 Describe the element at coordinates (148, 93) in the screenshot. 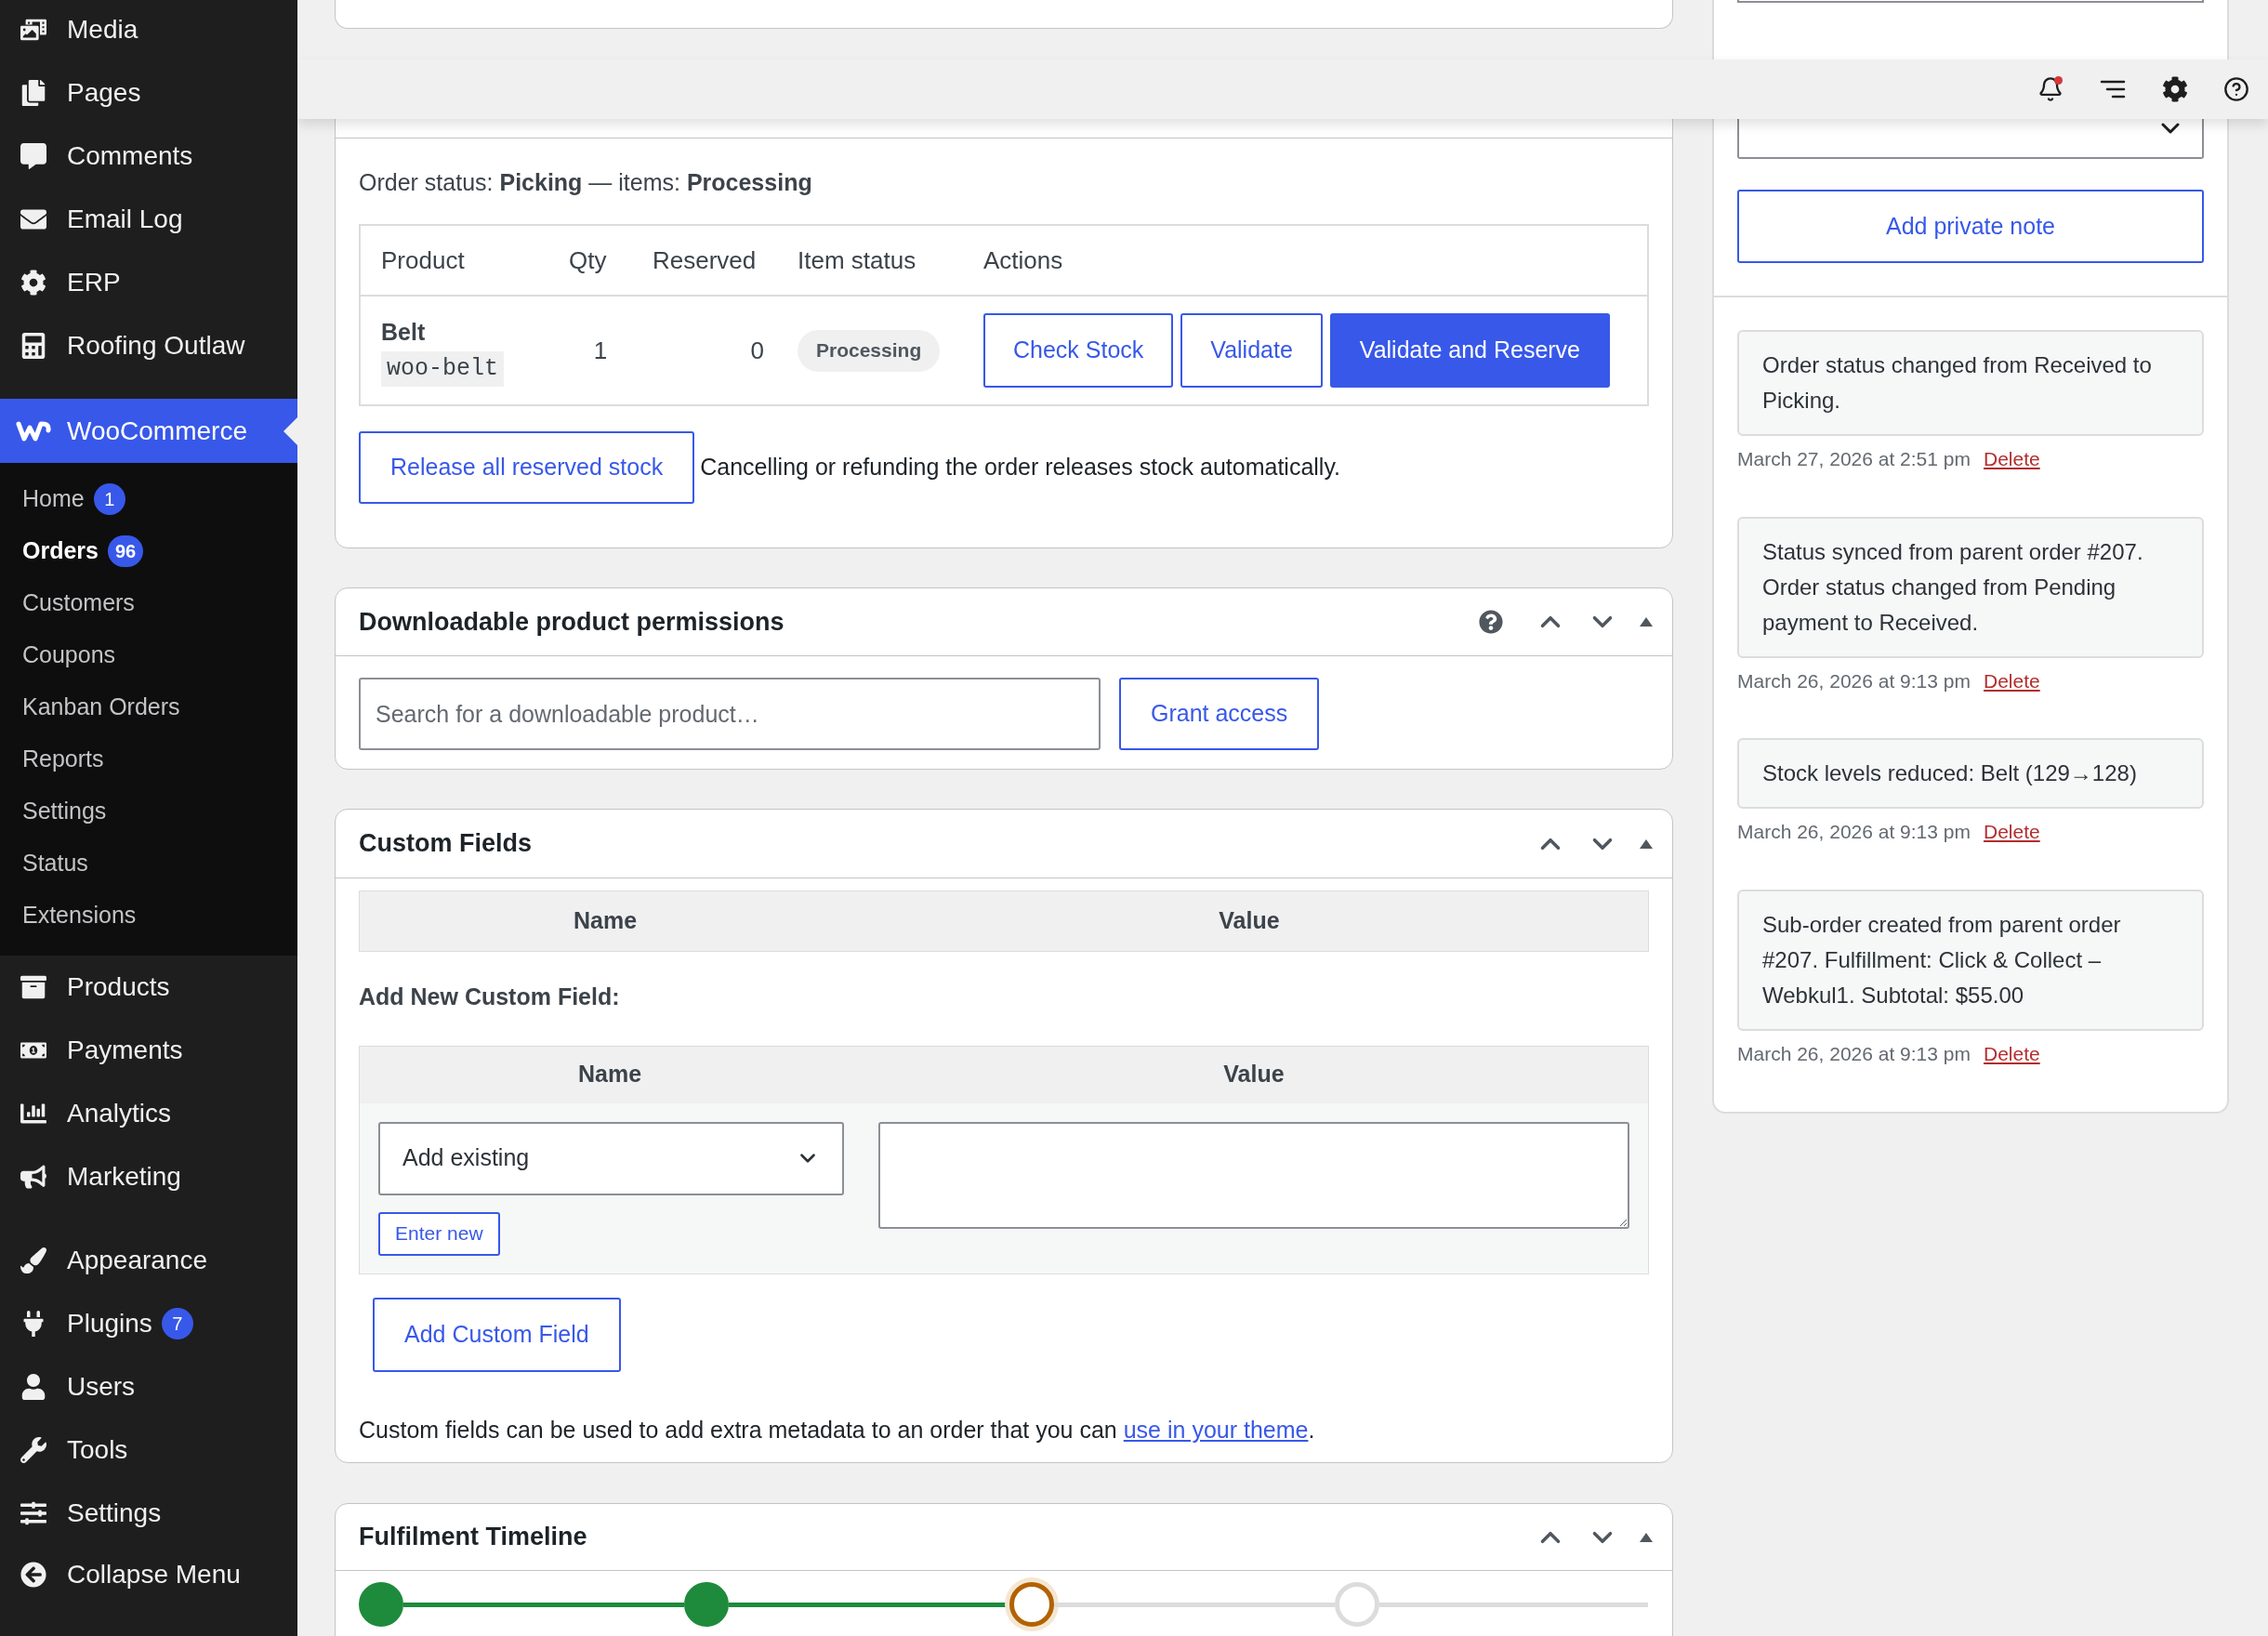

I see `menu-item: Pages` at that location.